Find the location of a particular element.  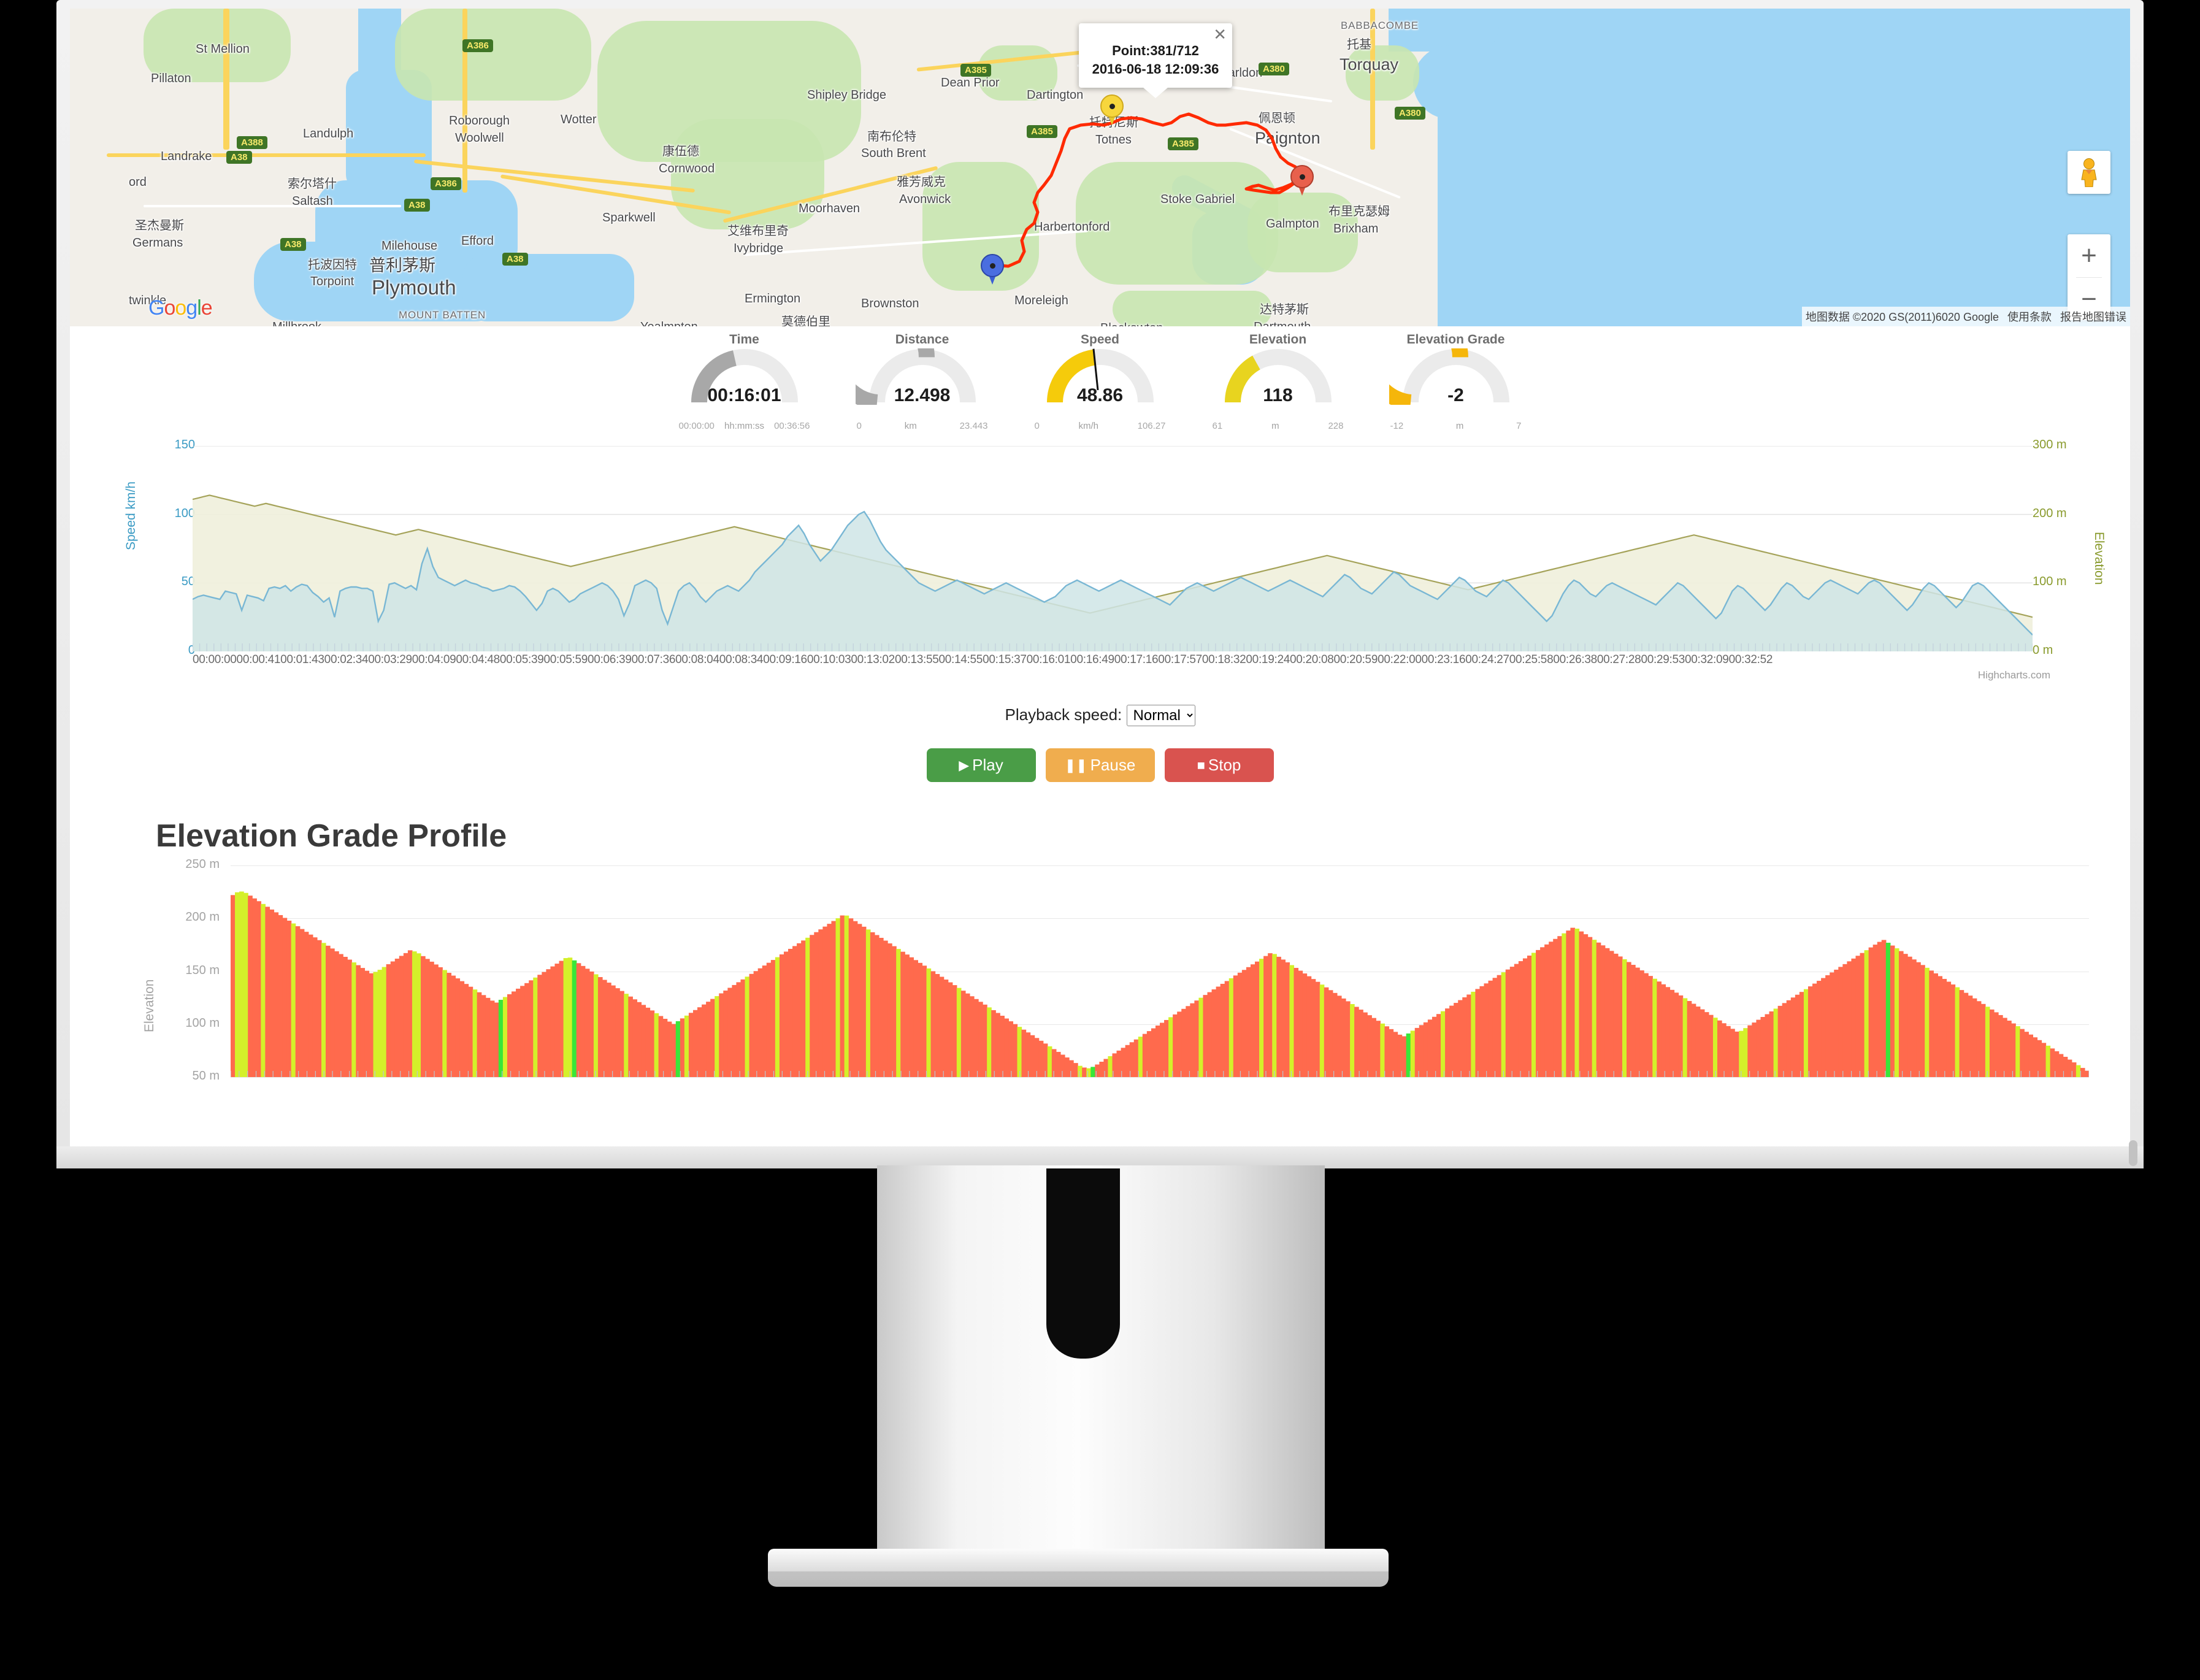

elevation-tick: 0 m is located at coordinates (2043, 650).